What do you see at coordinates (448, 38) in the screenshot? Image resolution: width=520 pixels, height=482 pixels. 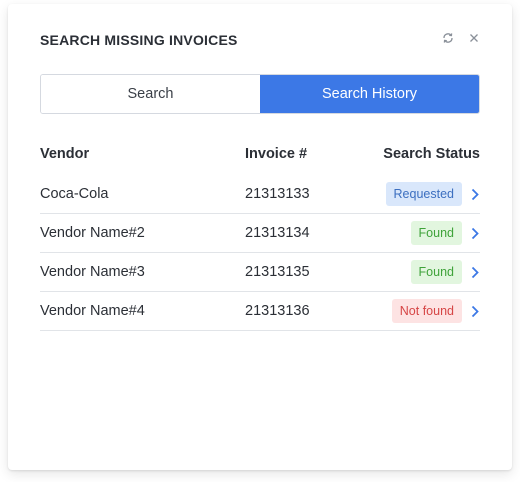 I see `refresh-icon` at bounding box center [448, 38].